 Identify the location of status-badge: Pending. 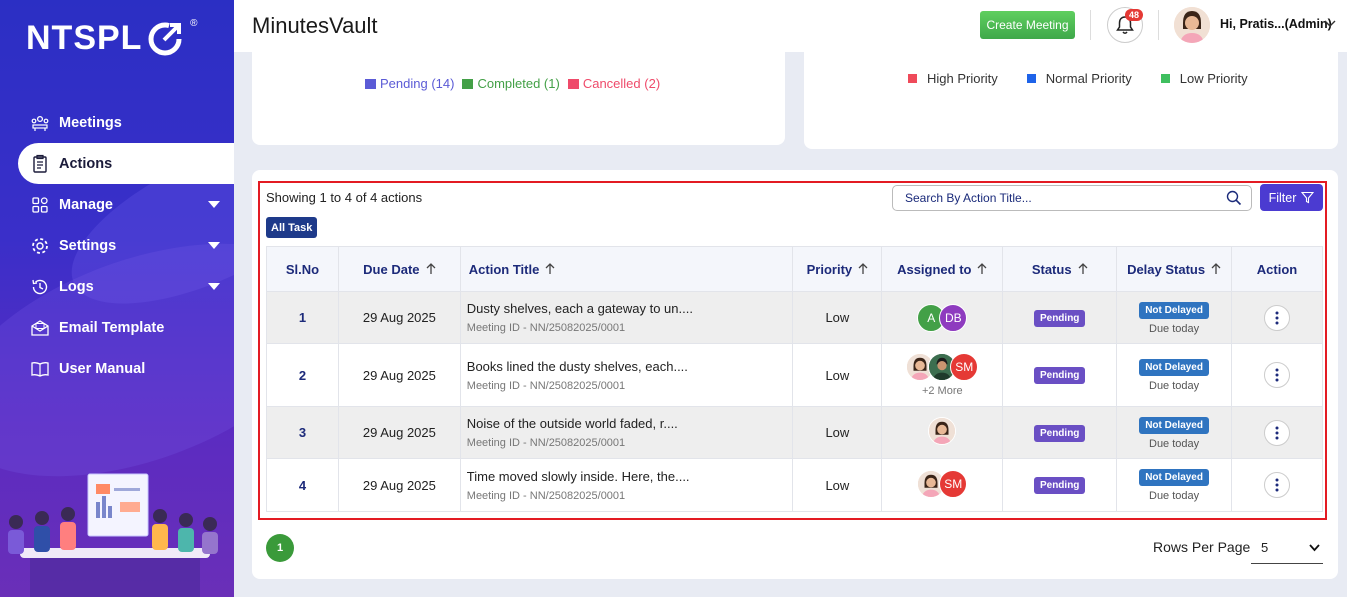
(1059, 433).